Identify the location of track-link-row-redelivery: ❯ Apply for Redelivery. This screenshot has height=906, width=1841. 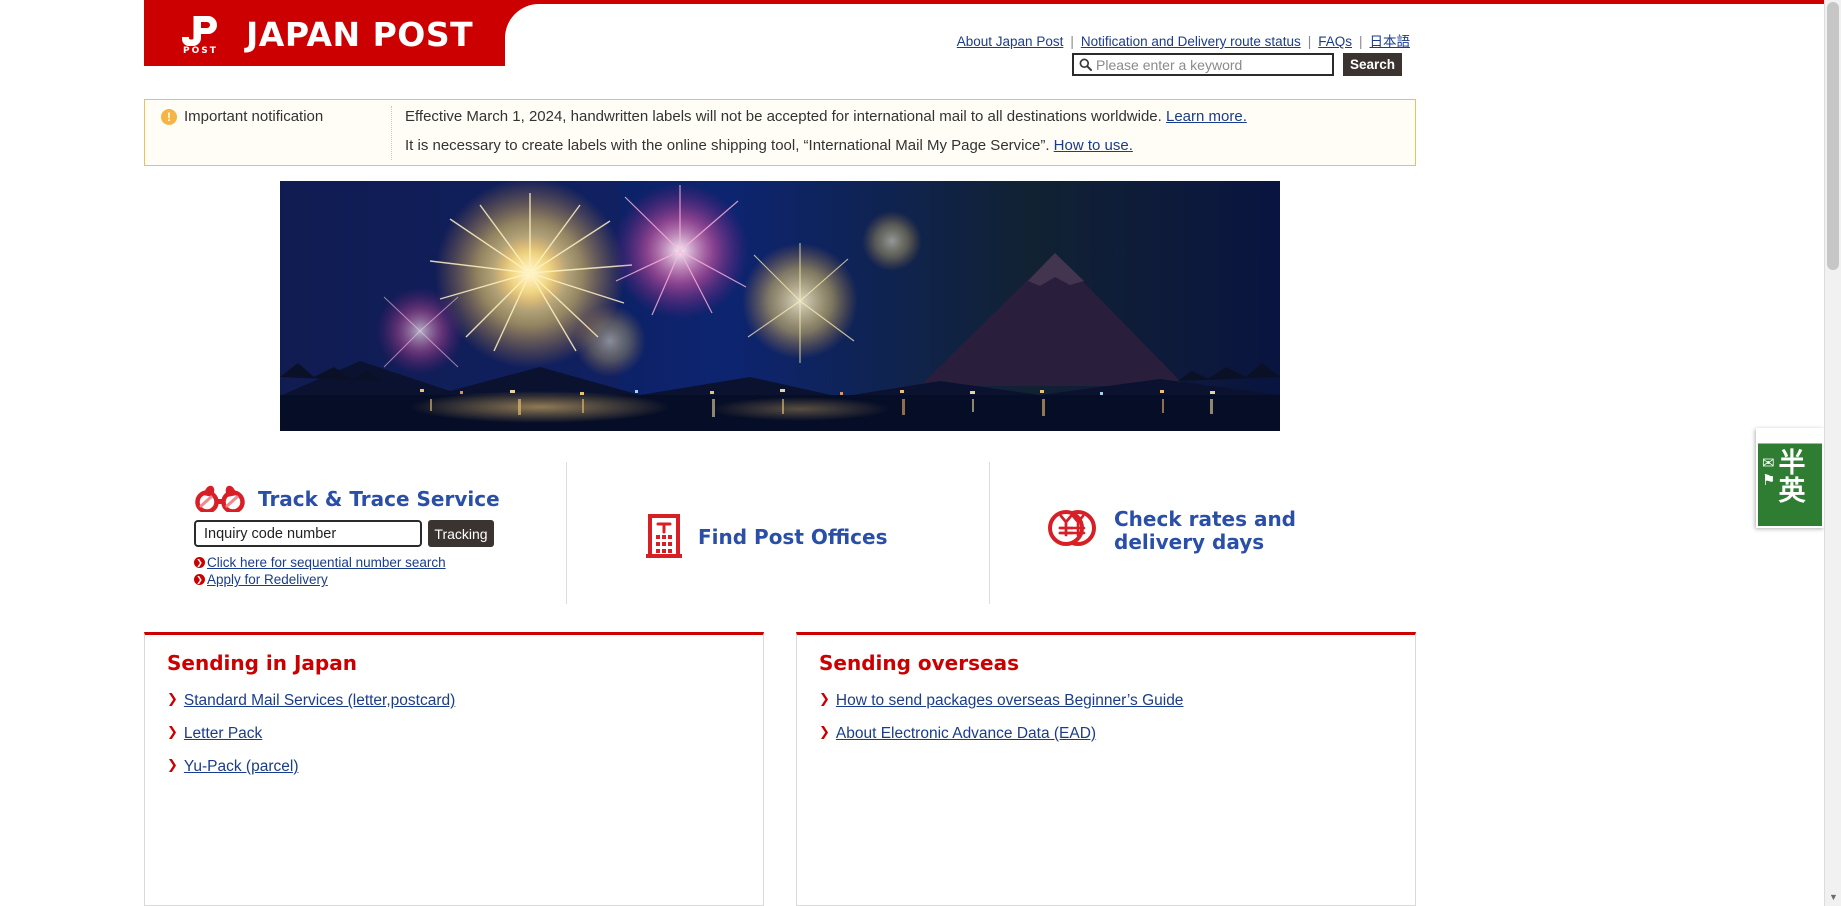
(320, 579).